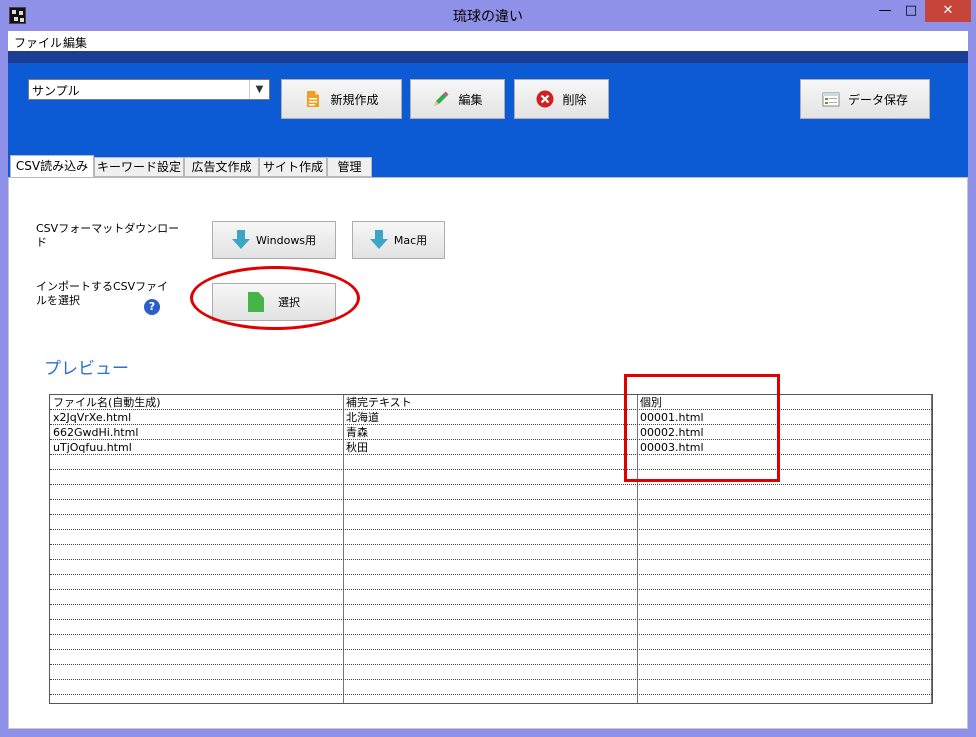 The image size is (976, 737). Describe the element at coordinates (56, 91) in the screenshot. I see `template-select-value: サンプル` at that location.